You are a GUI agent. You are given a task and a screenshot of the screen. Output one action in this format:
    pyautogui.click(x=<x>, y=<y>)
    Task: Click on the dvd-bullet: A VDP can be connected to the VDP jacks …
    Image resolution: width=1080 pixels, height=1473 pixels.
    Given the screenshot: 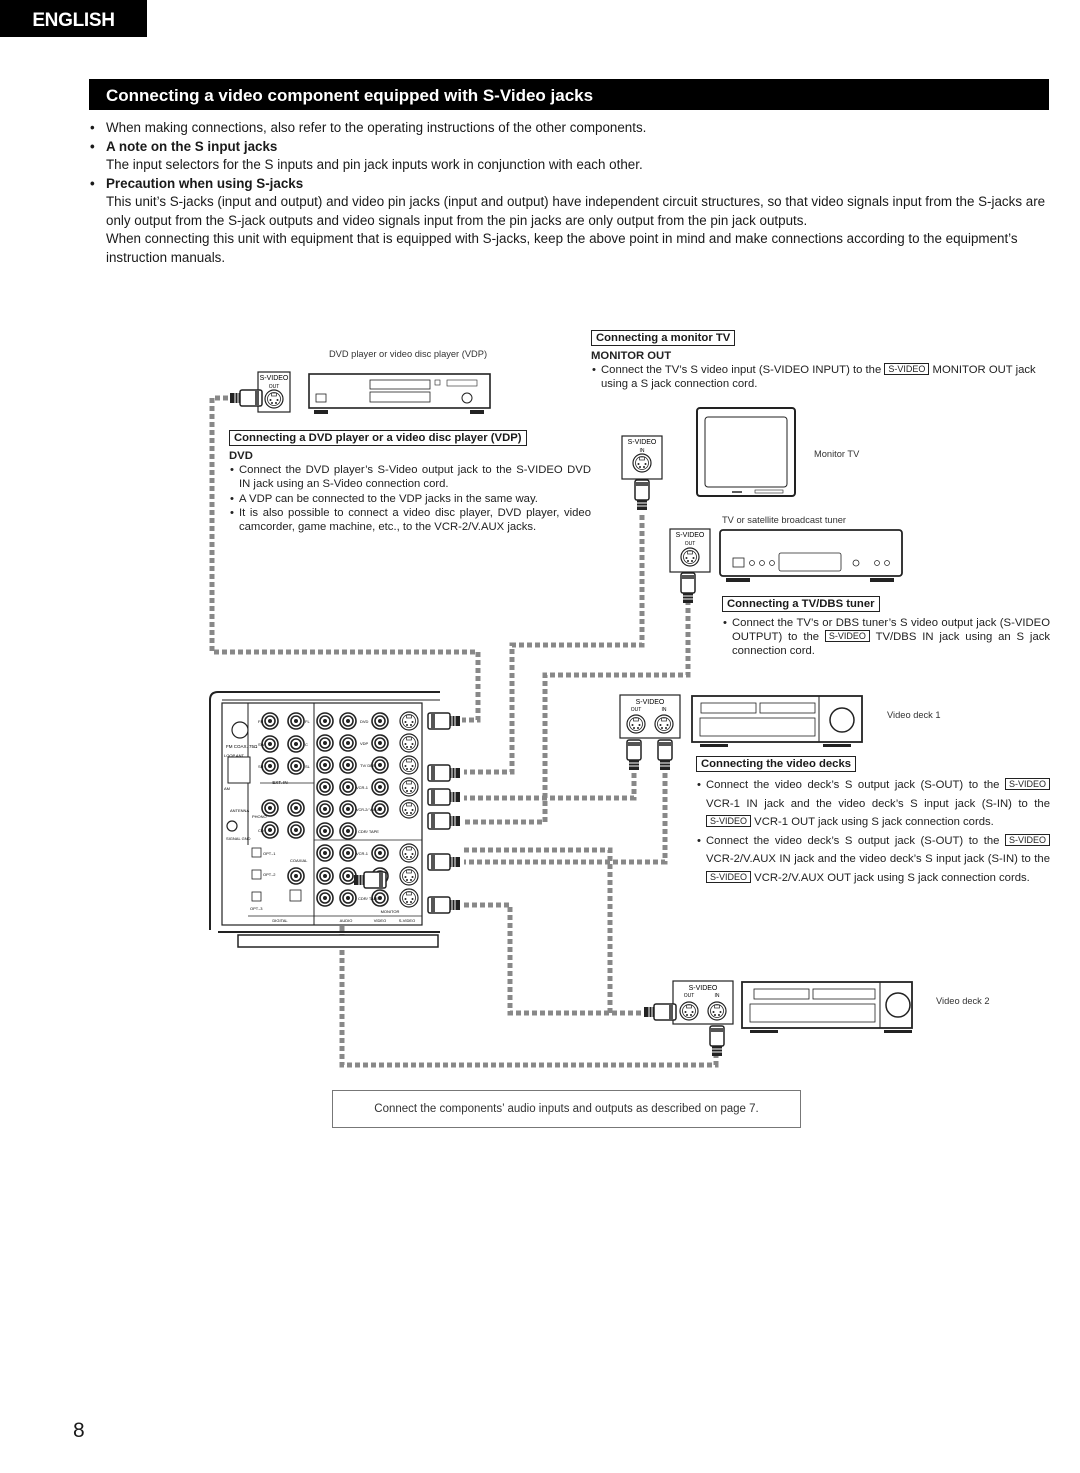 What is the action you would take?
    pyautogui.click(x=410, y=499)
    